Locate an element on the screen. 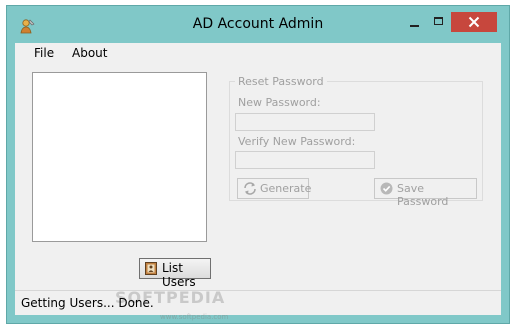  minimize-button is located at coordinates (414, 22).